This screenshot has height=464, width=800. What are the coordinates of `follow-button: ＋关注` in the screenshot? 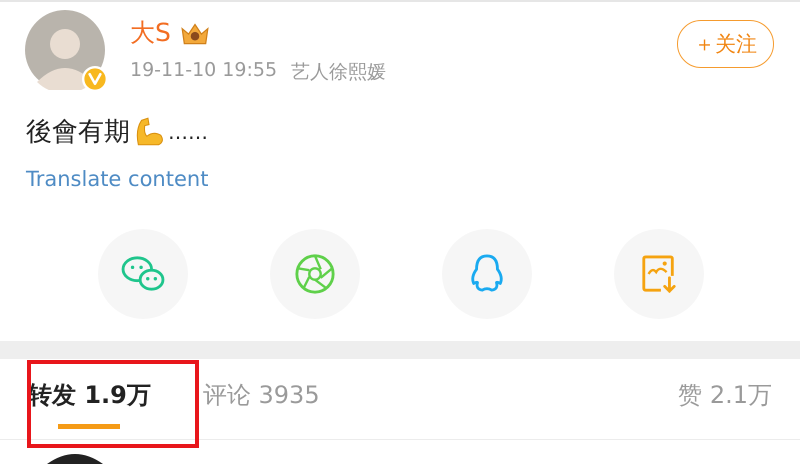 It's located at (725, 44).